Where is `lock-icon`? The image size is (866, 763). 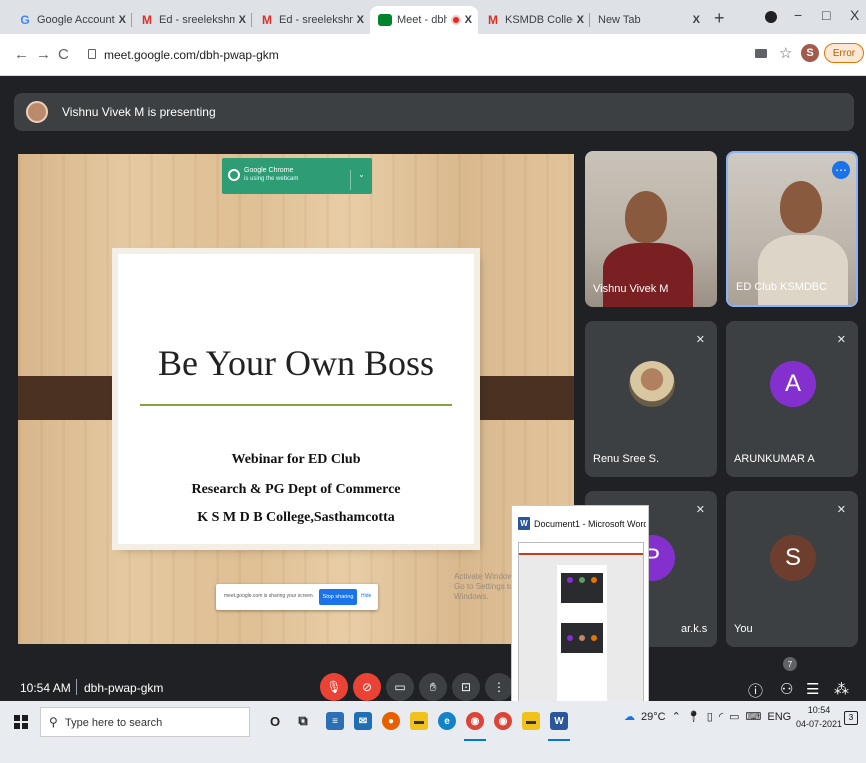
lock-icon is located at coordinates (92, 54).